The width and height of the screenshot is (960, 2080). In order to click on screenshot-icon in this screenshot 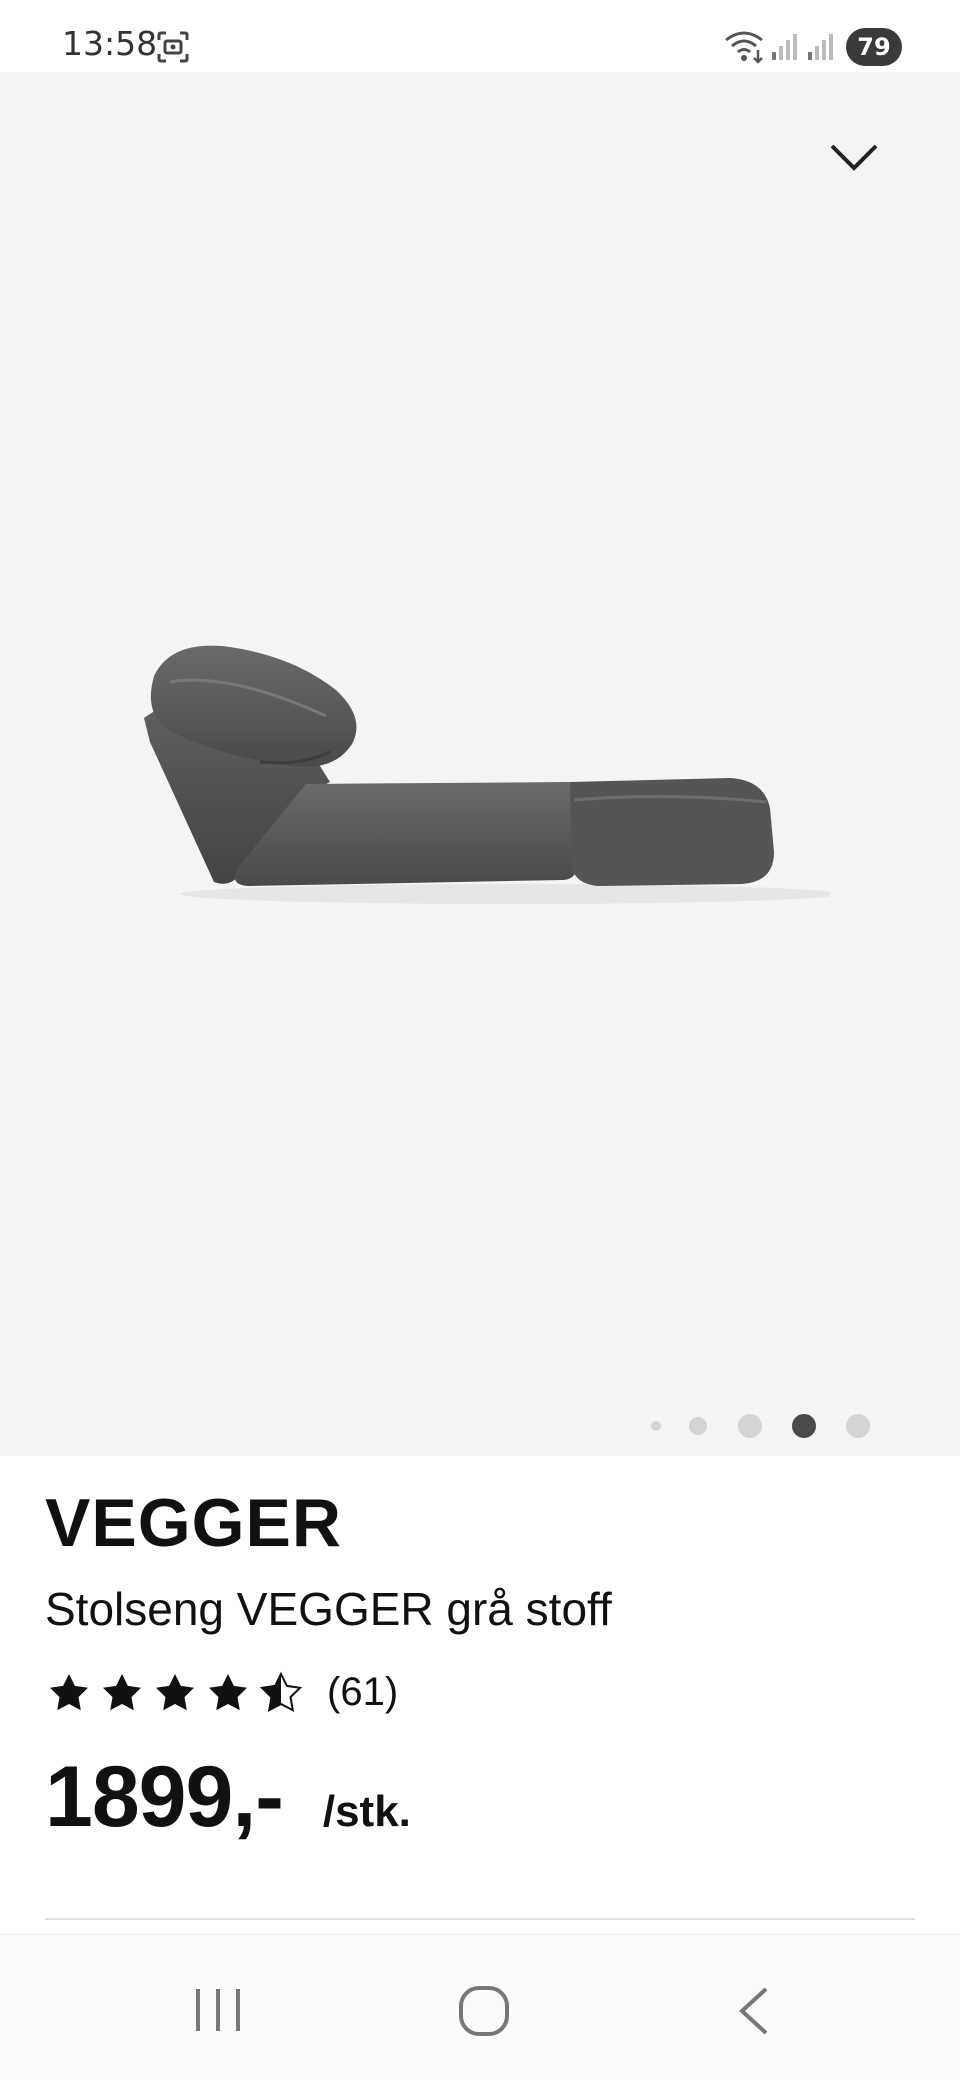, I will do `click(173, 47)`.